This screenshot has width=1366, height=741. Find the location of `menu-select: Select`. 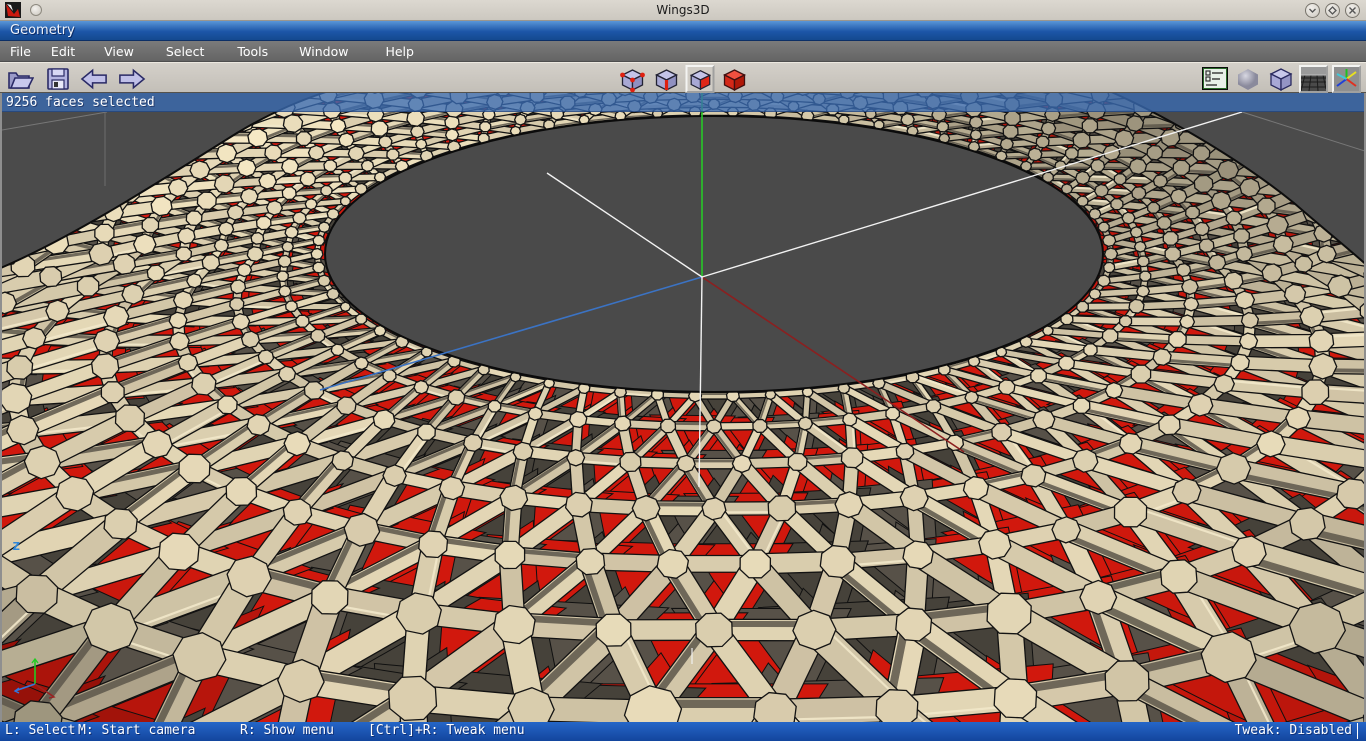

menu-select: Select is located at coordinates (185, 51).